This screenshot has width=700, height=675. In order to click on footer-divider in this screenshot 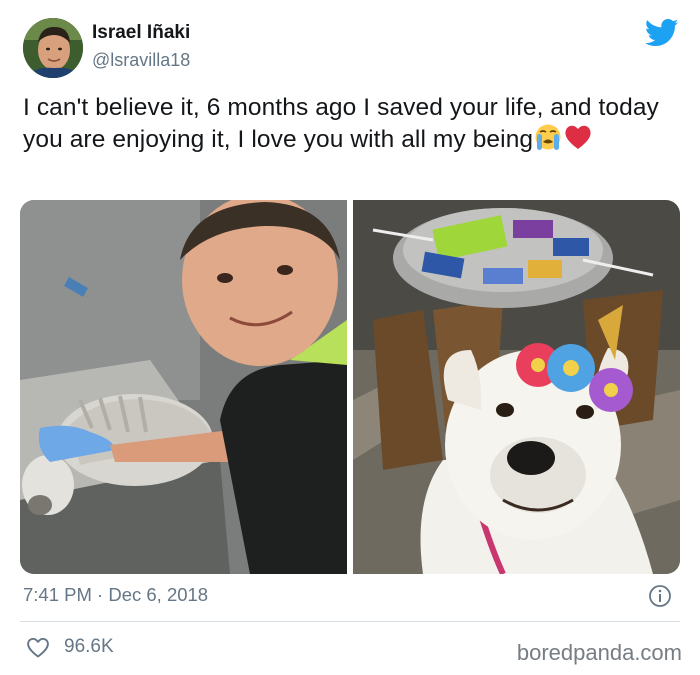, I will do `click(350, 621)`.